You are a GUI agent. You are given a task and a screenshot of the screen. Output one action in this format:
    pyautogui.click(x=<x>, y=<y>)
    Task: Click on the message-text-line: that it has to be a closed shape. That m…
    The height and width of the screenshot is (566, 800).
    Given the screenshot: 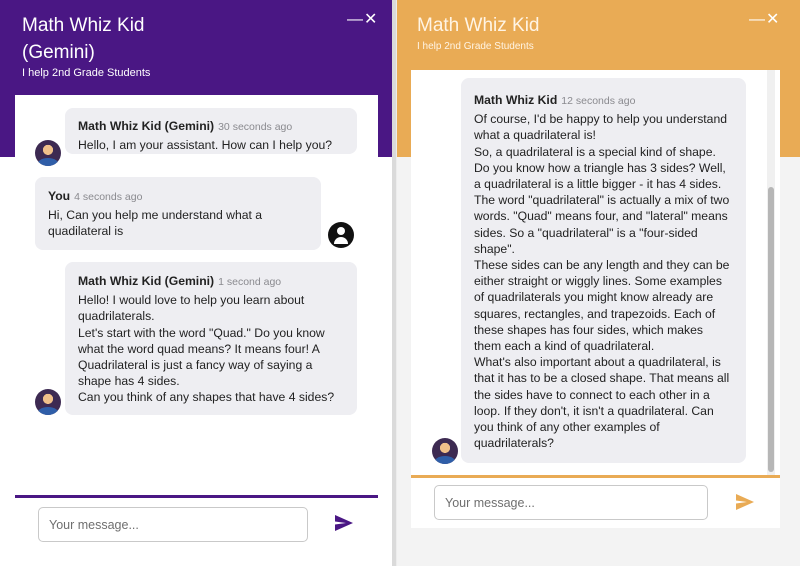 What is the action you would take?
    pyautogui.click(x=602, y=378)
    